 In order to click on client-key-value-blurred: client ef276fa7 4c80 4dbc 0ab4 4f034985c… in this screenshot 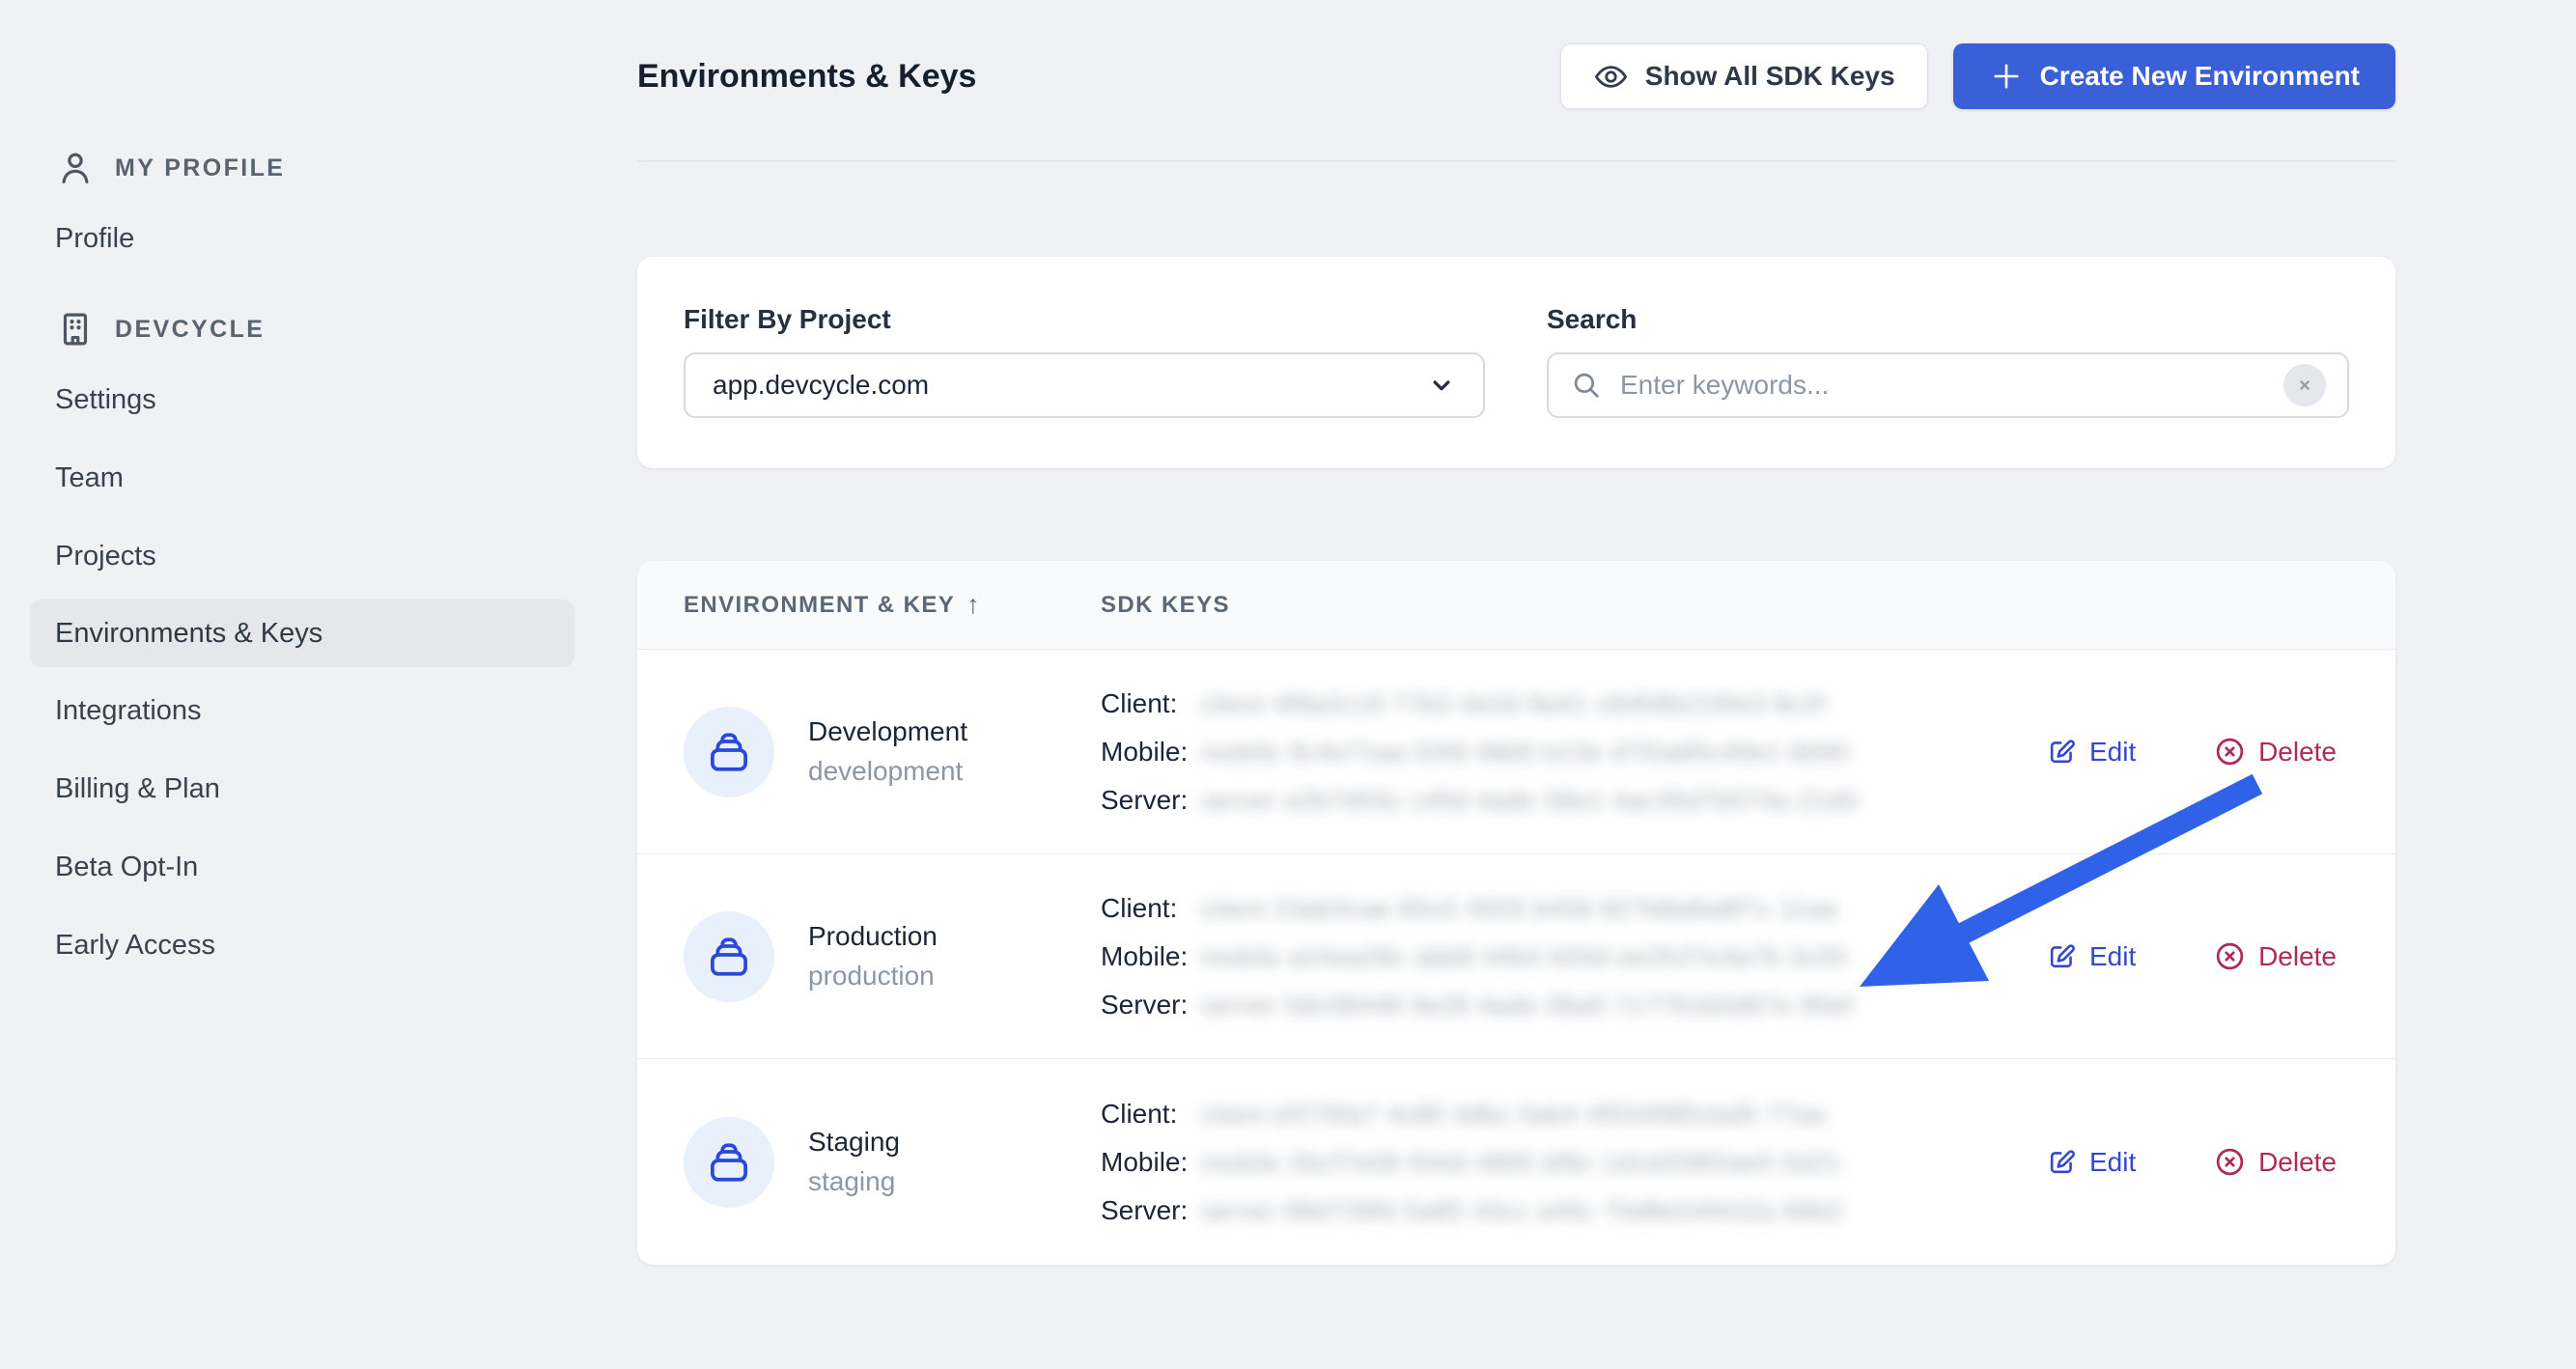, I will do `click(1514, 1114)`.